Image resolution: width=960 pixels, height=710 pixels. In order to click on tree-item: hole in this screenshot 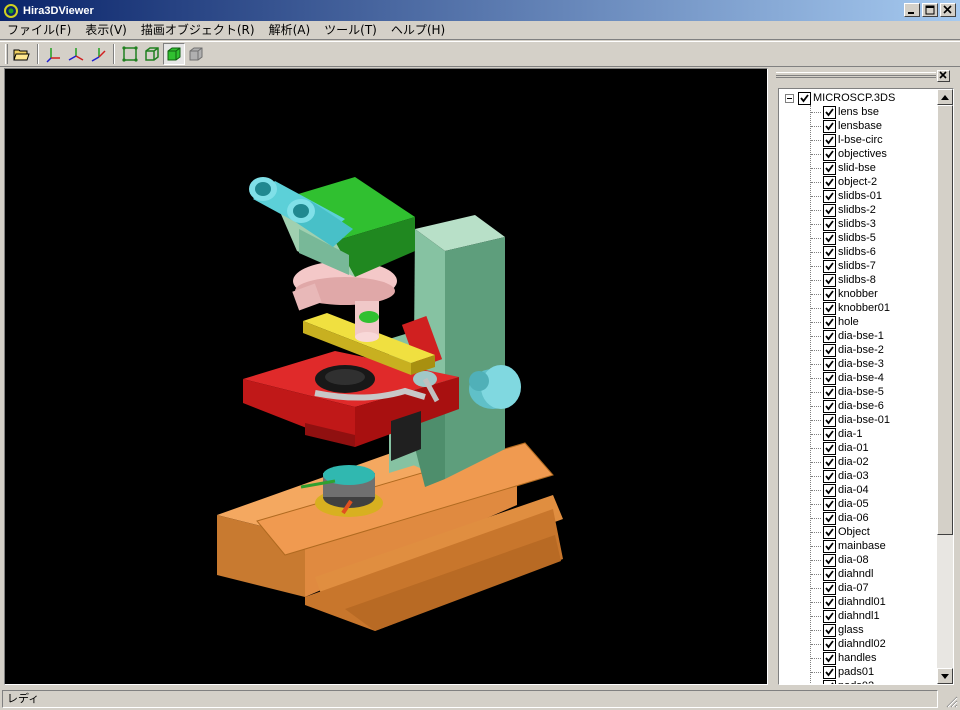, I will do `click(835, 322)`.